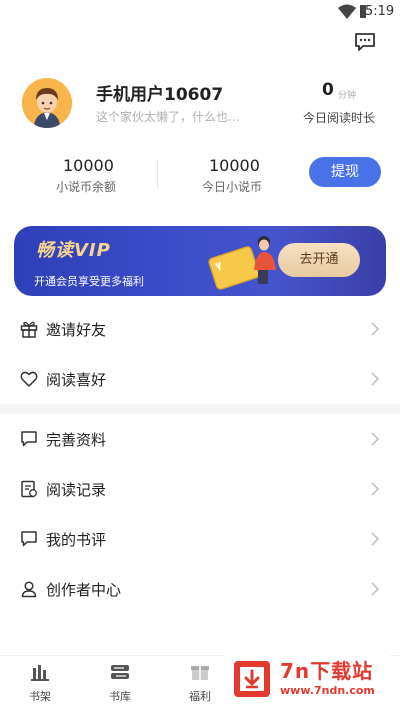  What do you see at coordinates (76, 440) in the screenshot?
I see `menu-label: 完善资料` at bounding box center [76, 440].